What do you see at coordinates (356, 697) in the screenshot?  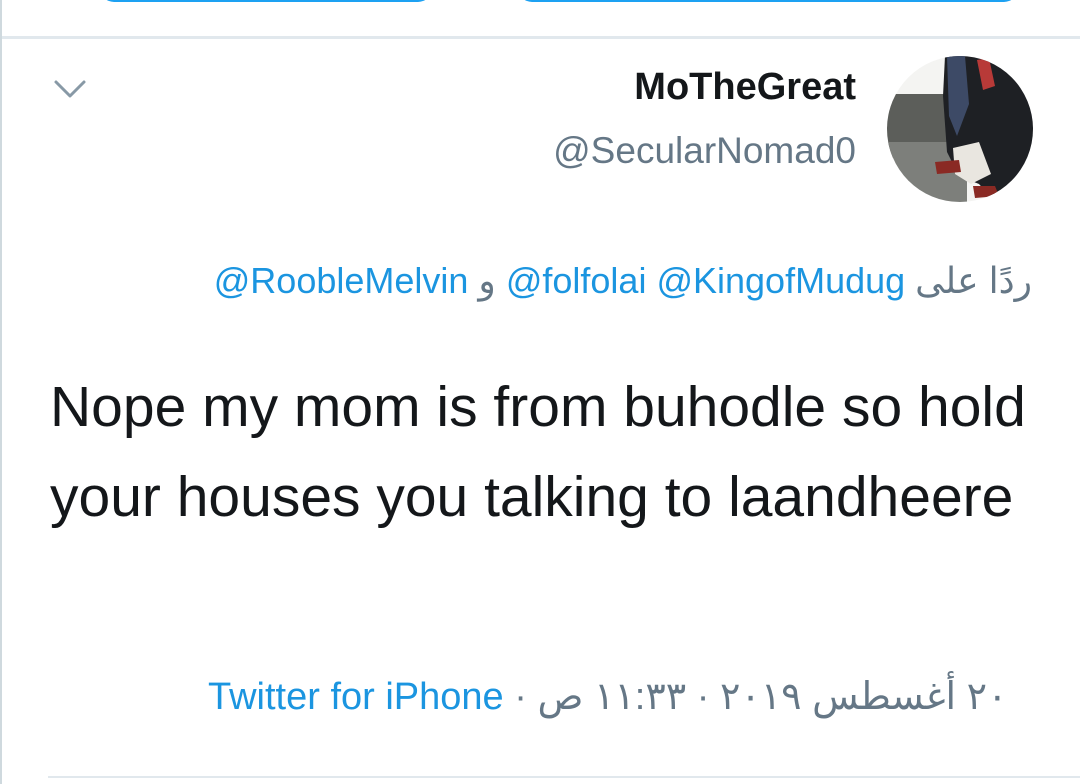 I see `tweet-source: Twitter for iPhone` at bounding box center [356, 697].